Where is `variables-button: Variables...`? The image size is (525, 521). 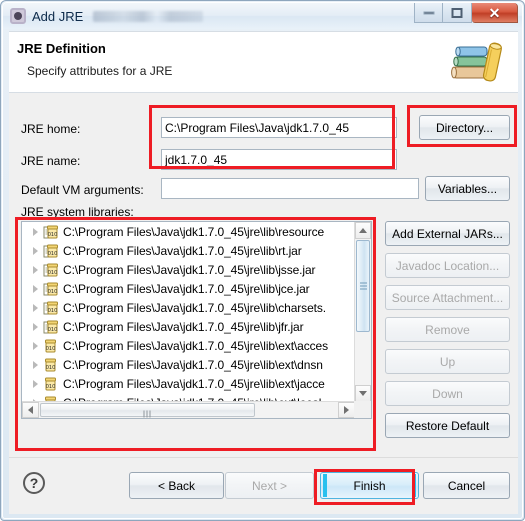 variables-button: Variables... is located at coordinates (467, 188).